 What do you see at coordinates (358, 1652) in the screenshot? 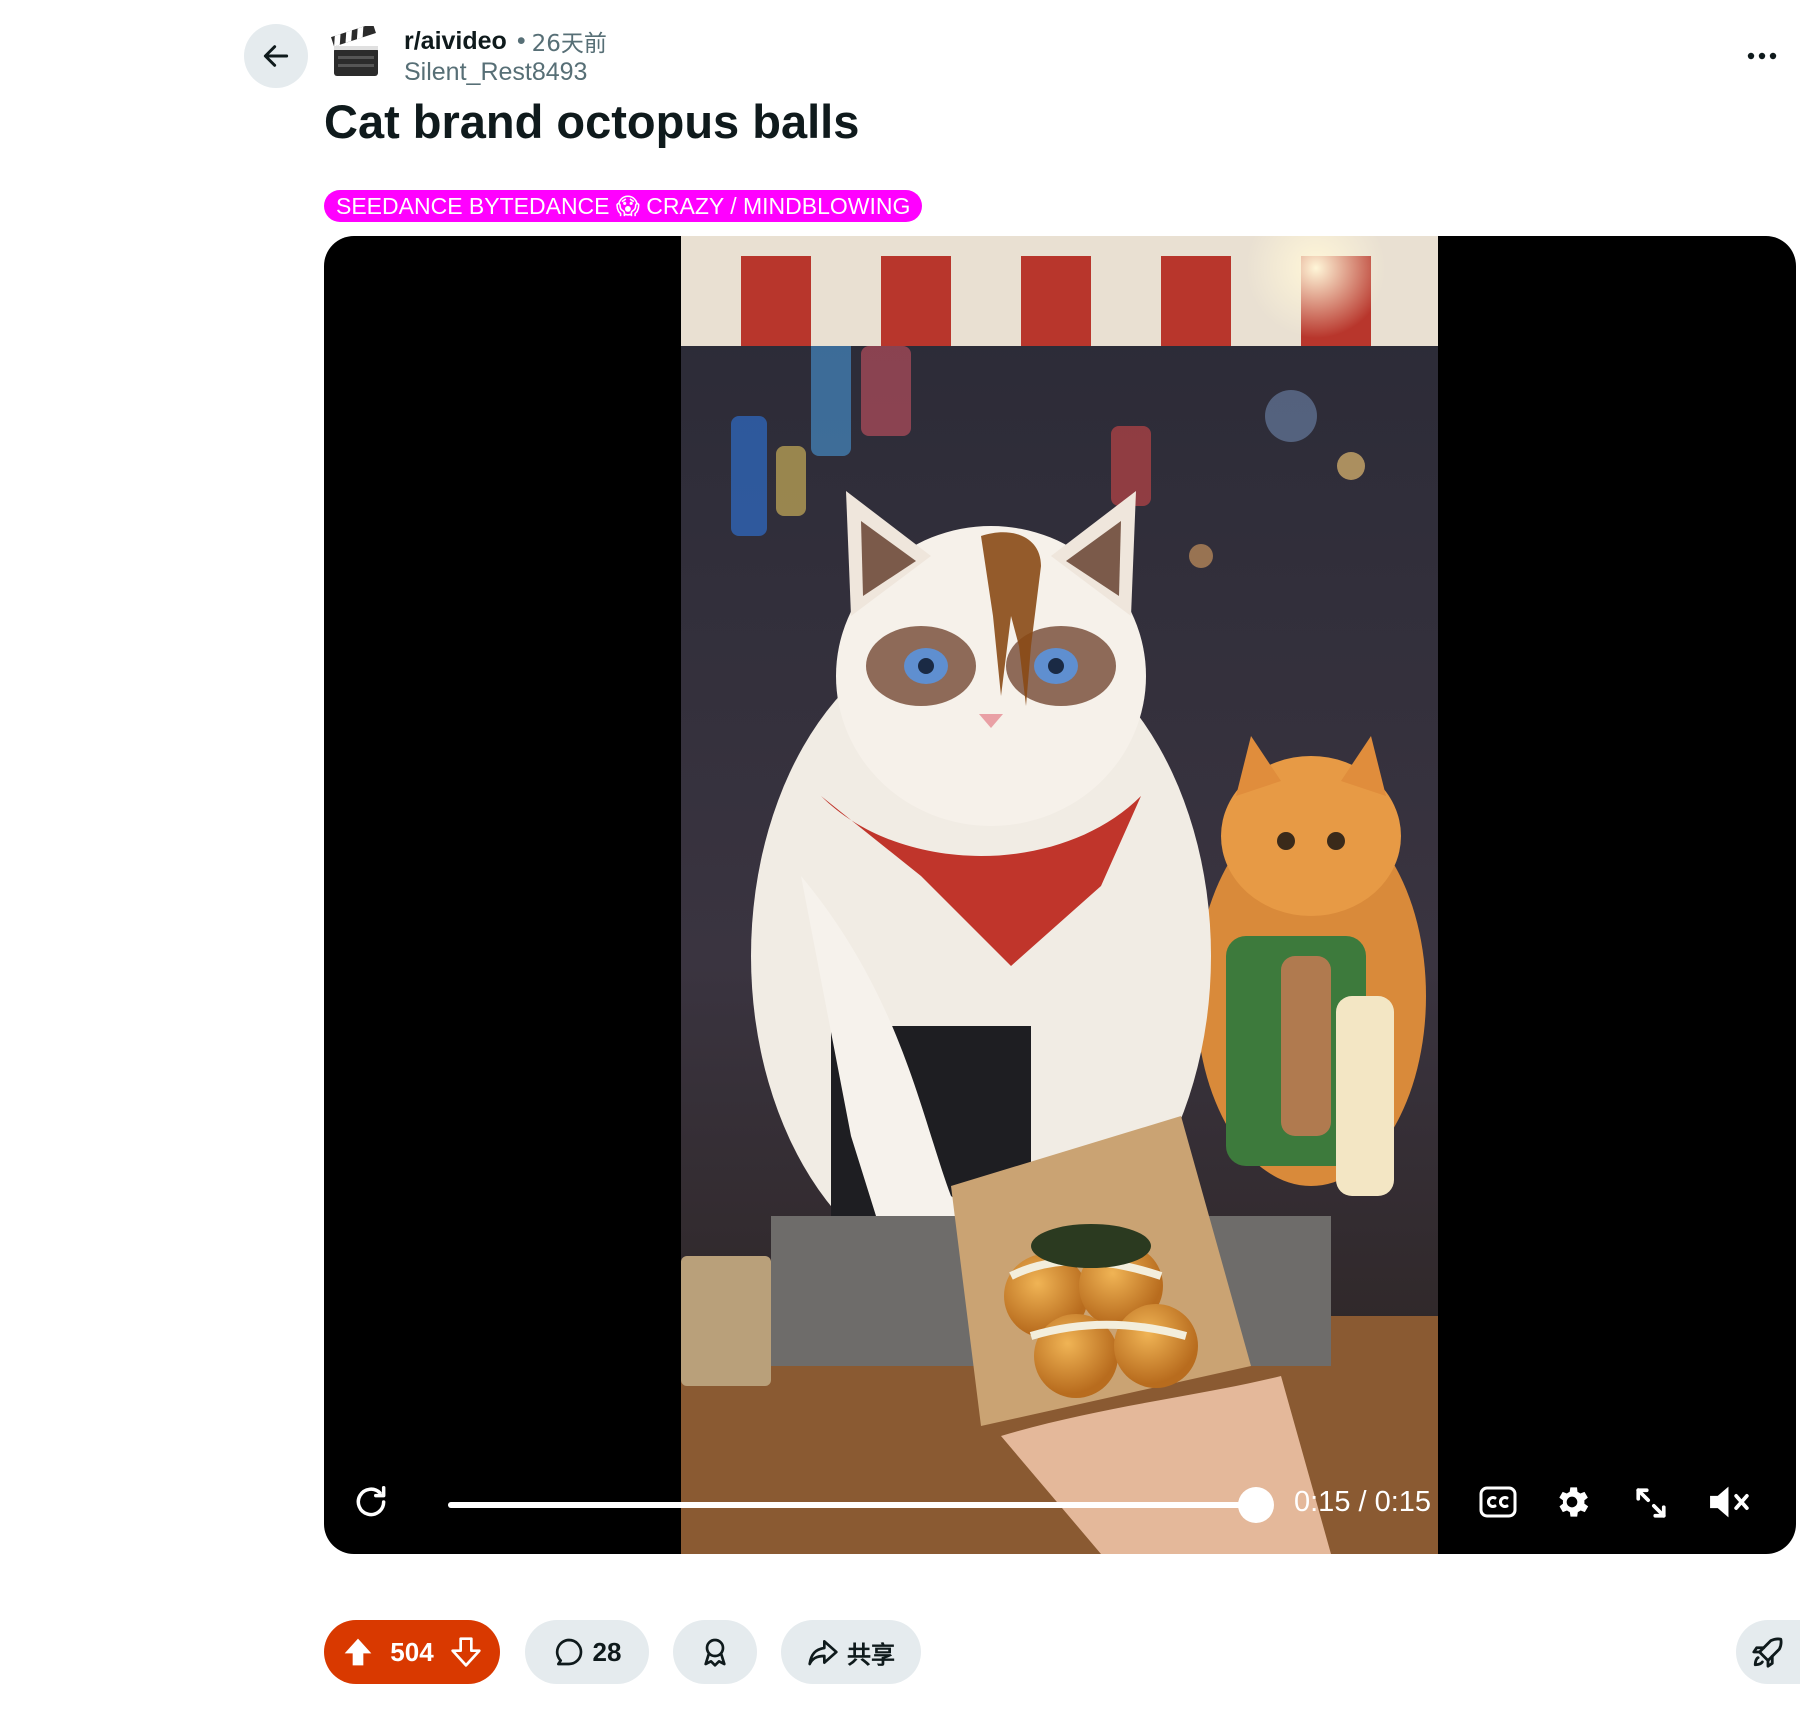
I see `upvote-icon` at bounding box center [358, 1652].